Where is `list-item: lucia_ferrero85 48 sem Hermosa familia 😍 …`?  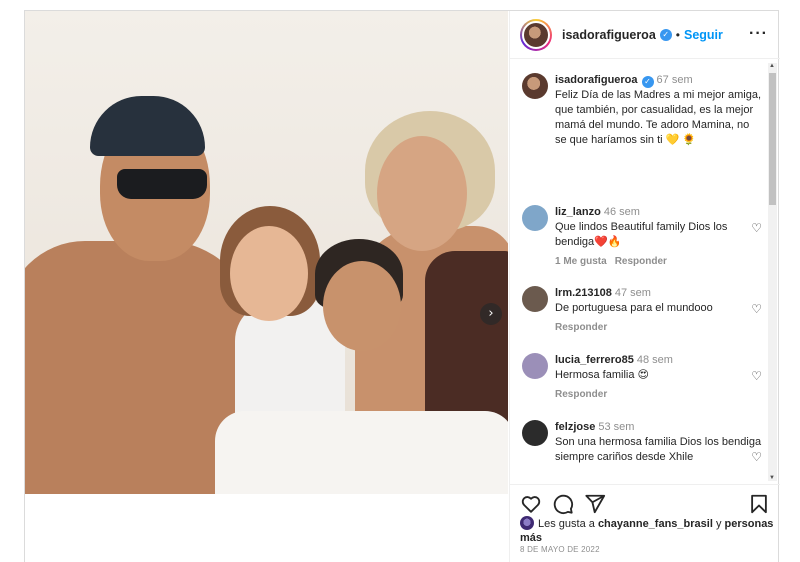 list-item: lucia_ferrero85 48 sem Hermosa familia 😍 … is located at coordinates (642, 376).